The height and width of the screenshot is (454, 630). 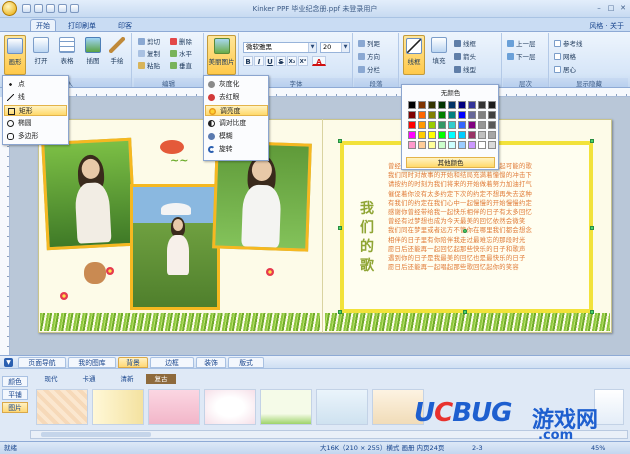 What do you see at coordinates (270, 61) in the screenshot?
I see `underline-button: U` at bounding box center [270, 61].